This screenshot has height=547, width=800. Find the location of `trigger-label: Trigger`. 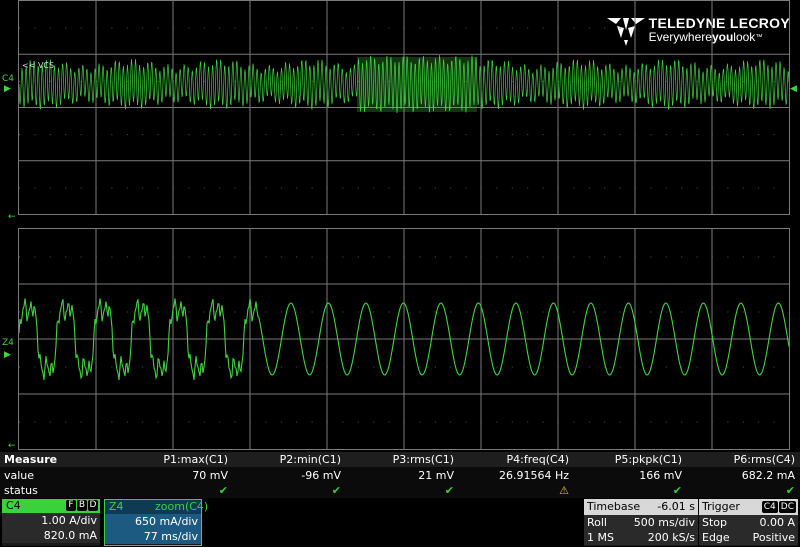

trigger-label: Trigger is located at coordinates (721, 506).